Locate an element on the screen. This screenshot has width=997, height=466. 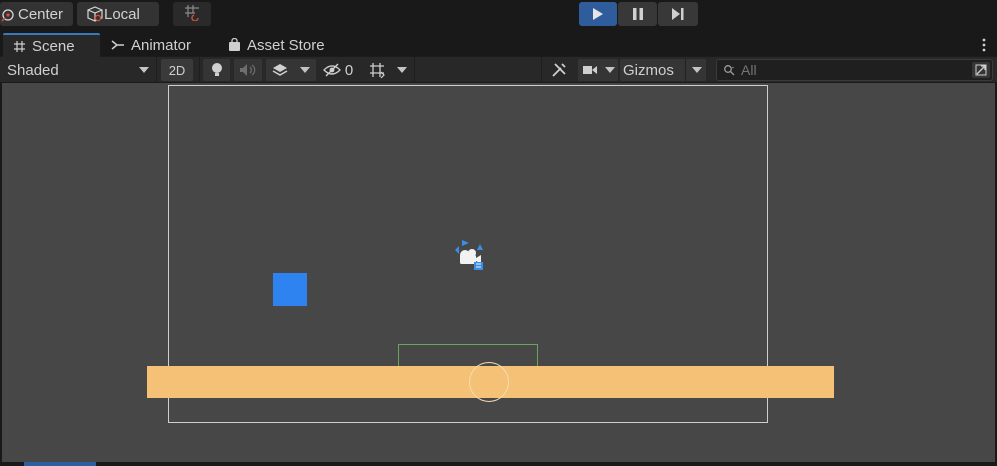
camera-gizmo-icon is located at coordinates (470, 255).